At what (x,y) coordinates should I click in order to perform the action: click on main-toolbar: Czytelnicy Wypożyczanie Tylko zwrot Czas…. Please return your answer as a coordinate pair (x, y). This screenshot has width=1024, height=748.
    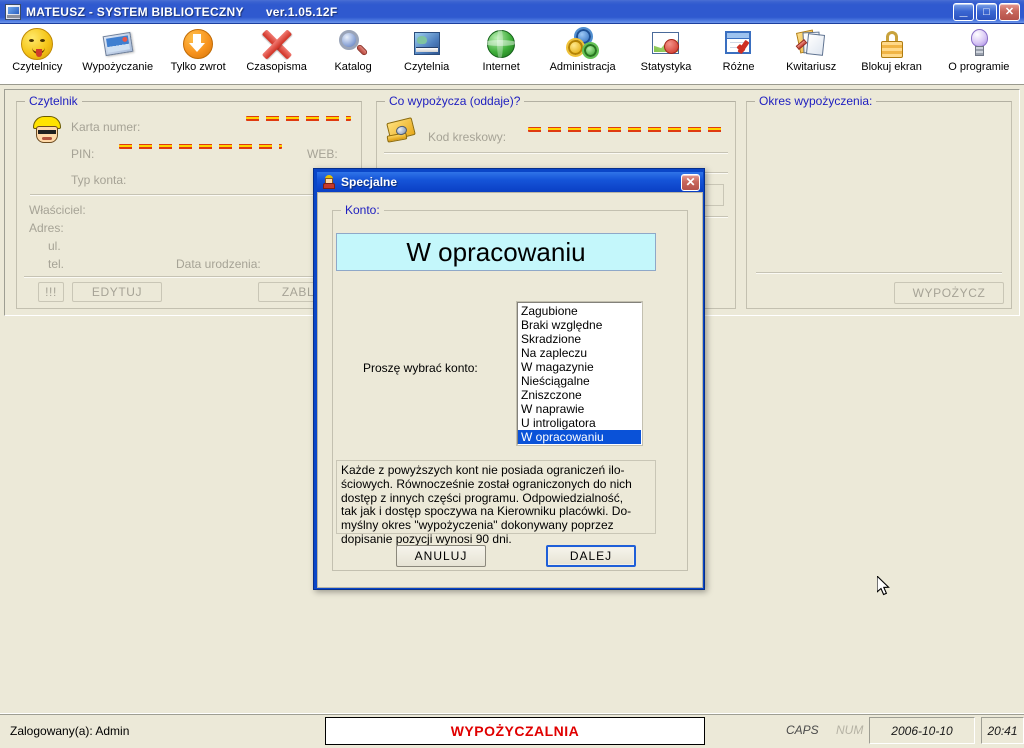
    Looking at the image, I should click on (512, 54).